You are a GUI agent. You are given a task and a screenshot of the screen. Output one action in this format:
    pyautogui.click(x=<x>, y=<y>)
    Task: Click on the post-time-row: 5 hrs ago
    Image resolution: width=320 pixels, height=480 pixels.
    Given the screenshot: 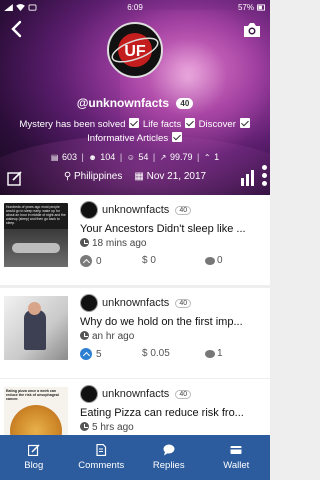 What is the action you would take?
    pyautogui.click(x=107, y=427)
    